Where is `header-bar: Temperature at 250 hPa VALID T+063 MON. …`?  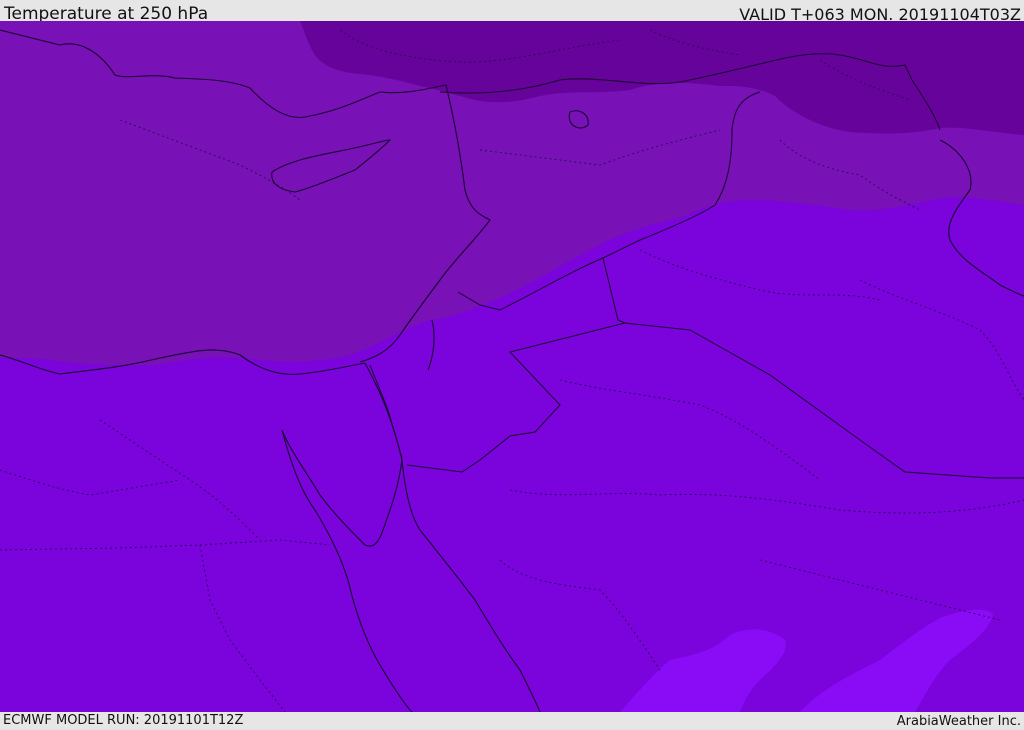
header-bar: Temperature at 250 hPa VALID T+063 MON. … is located at coordinates (512, 12).